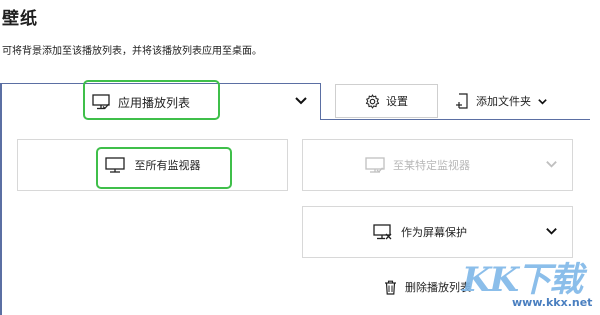 This screenshot has width=600, height=315. I want to click on panel-border-tab, so click(320, 101).